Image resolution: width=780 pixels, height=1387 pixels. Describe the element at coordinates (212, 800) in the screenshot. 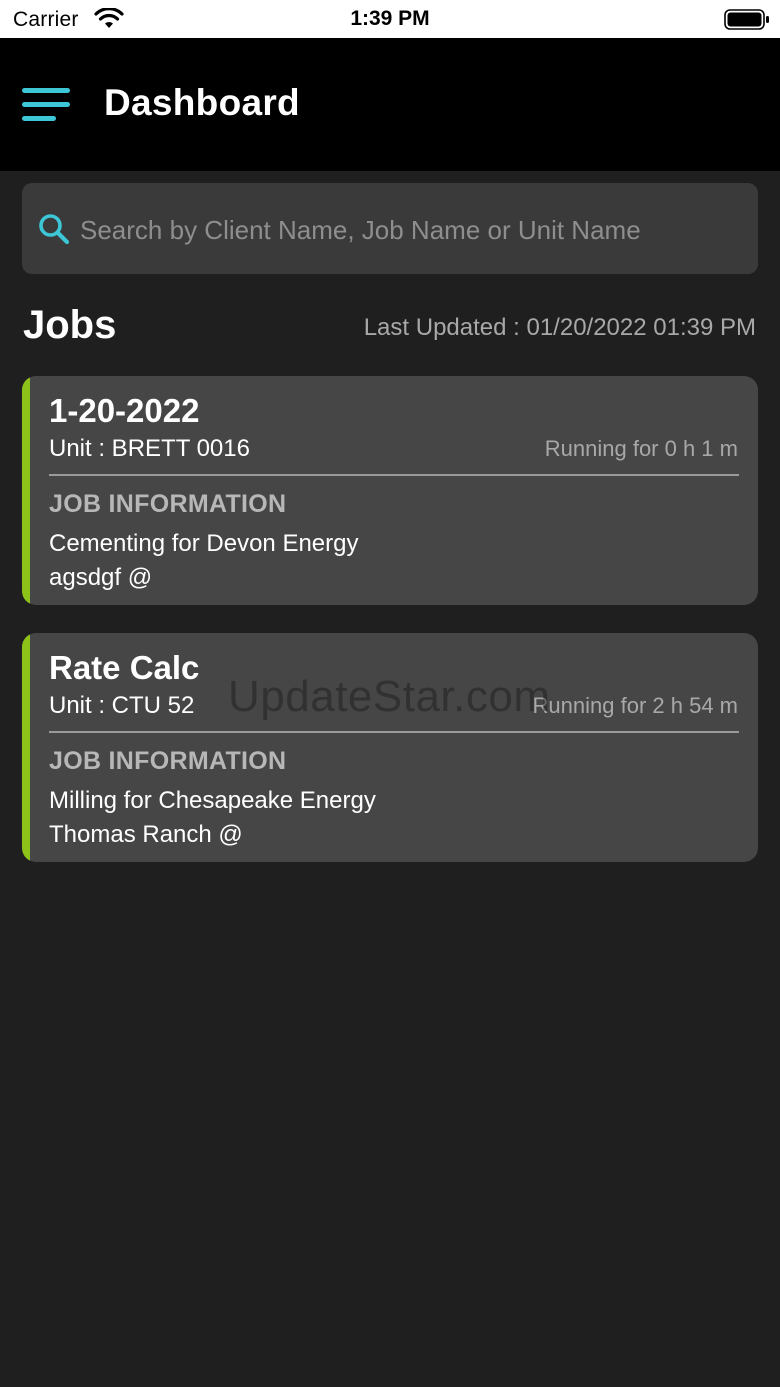

I see `job-description: Milling for Chesapeake Energy` at that location.